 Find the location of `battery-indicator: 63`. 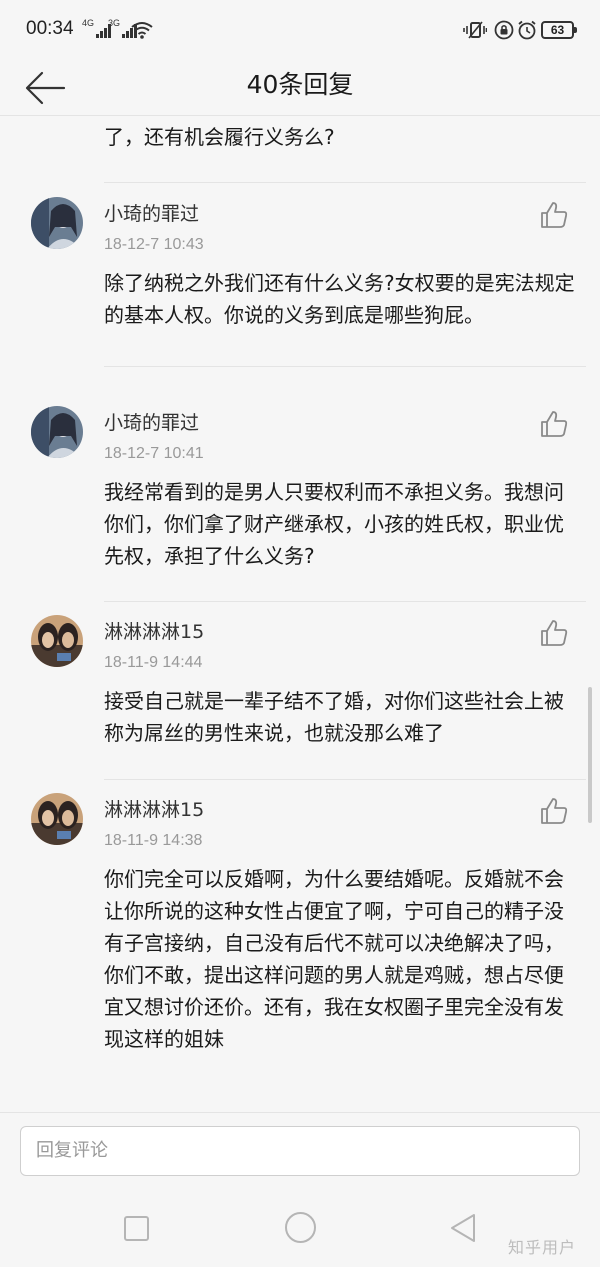

battery-indicator: 63 is located at coordinates (559, 30).